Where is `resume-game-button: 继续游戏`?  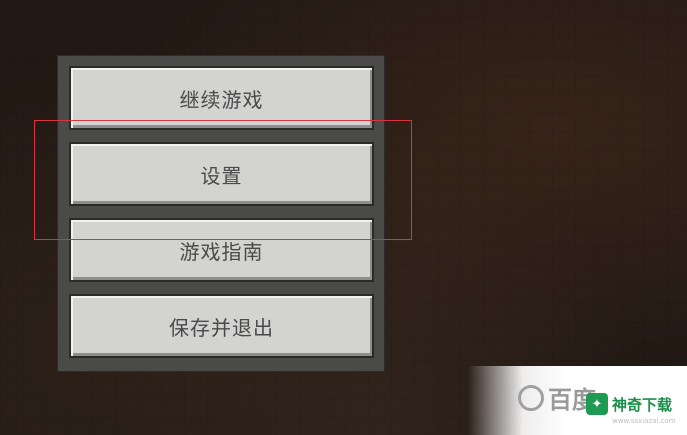 resume-game-button: 继续游戏 is located at coordinates (221, 98).